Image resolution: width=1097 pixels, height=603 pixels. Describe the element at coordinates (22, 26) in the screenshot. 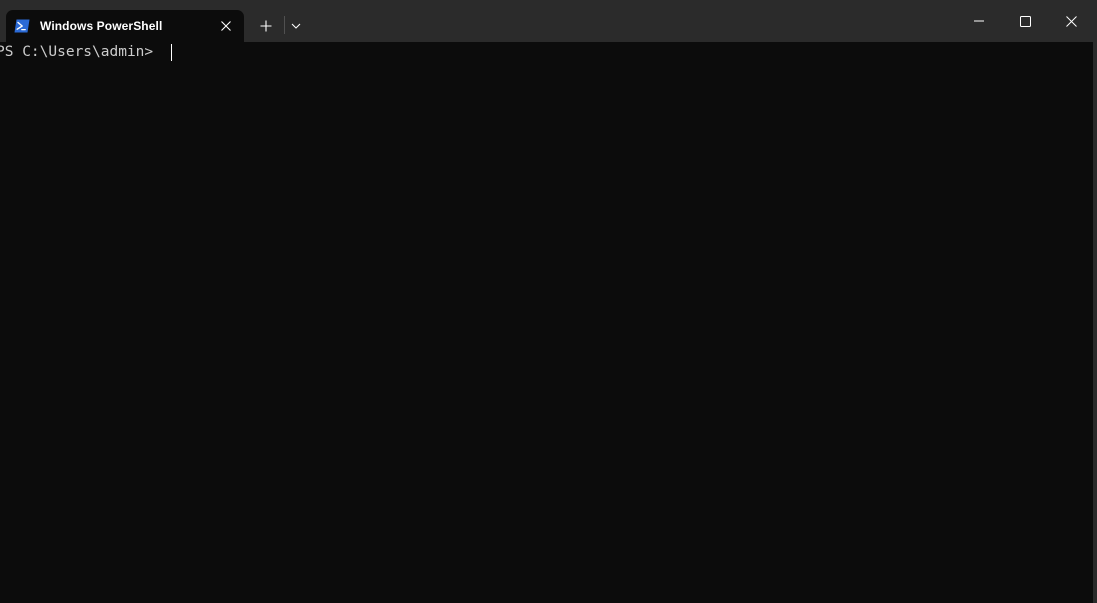

I see `powershell-icon` at that location.